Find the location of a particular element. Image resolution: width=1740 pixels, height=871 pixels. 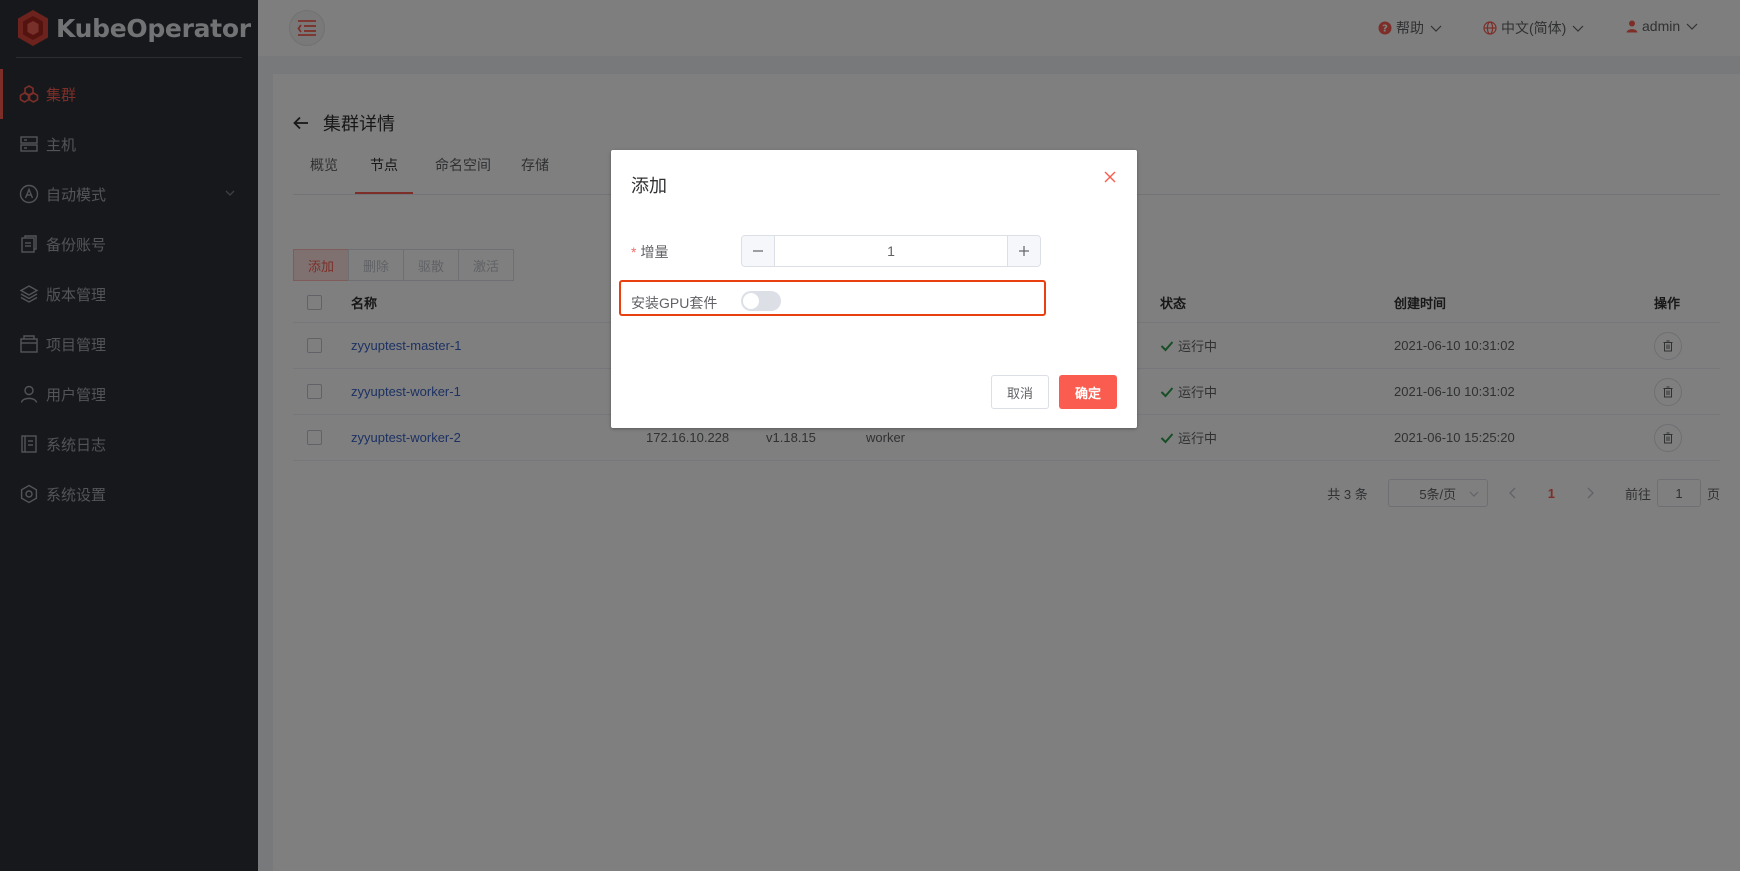

plus-icon is located at coordinates (1024, 251).